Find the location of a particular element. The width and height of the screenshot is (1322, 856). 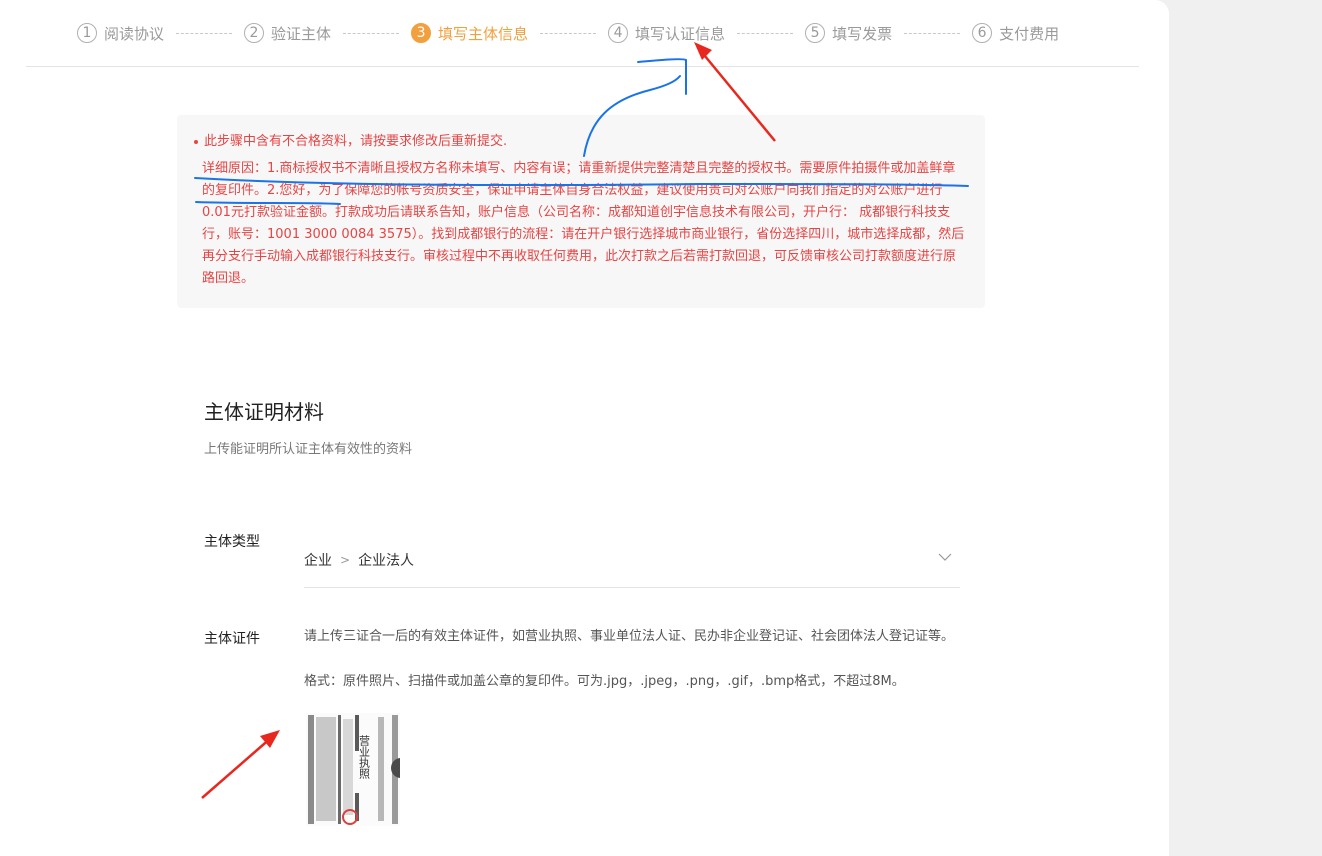

step-number: 1 is located at coordinates (87, 33).